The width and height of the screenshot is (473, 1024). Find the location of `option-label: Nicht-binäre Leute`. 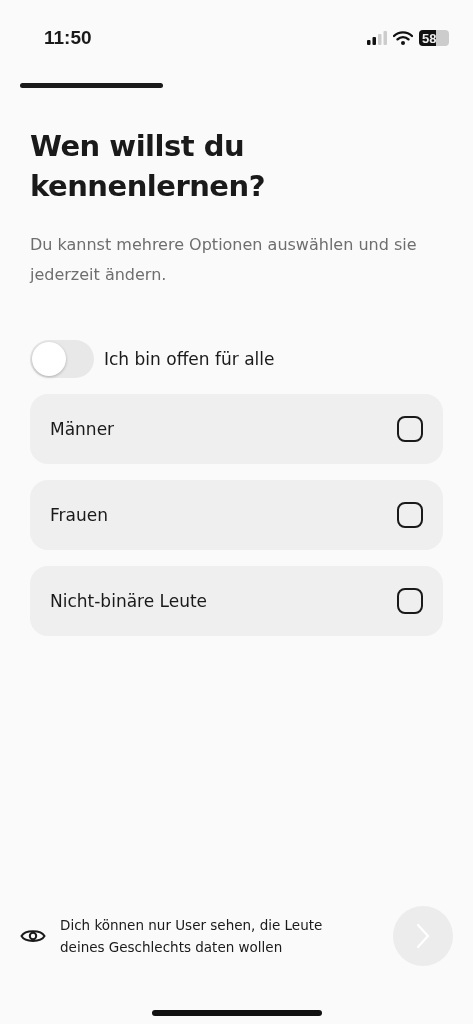

option-label: Nicht-binäre Leute is located at coordinates (129, 601).